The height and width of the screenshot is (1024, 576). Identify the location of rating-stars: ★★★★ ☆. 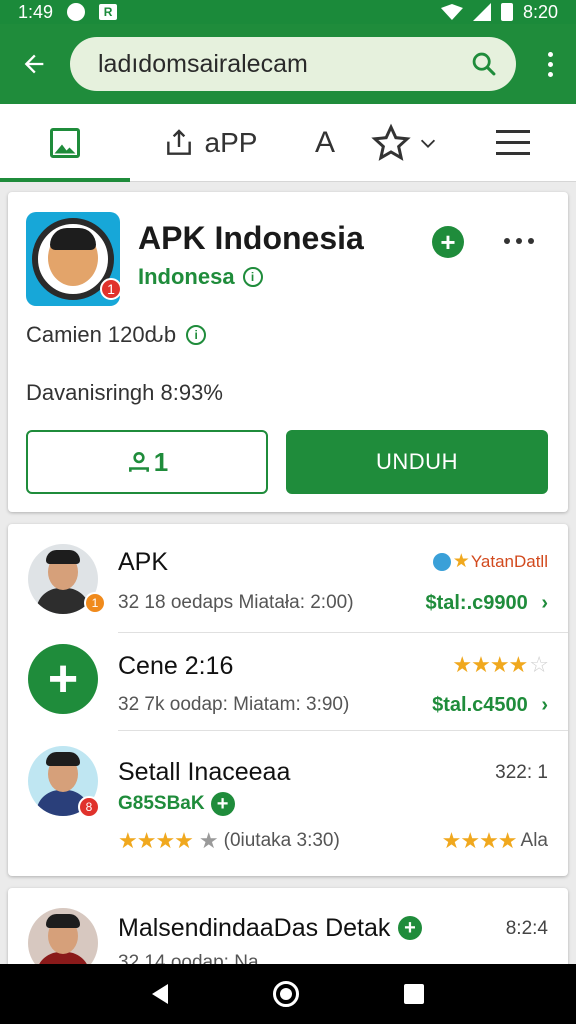
(500, 665).